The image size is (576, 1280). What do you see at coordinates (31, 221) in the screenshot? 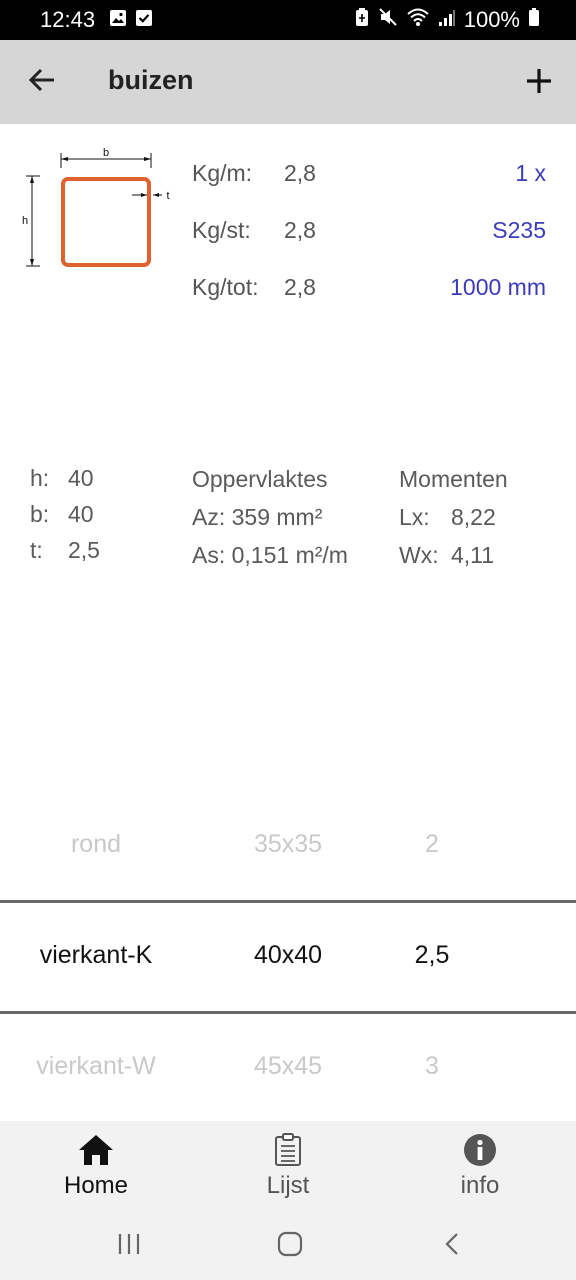
I see `dimension-h: h` at bounding box center [31, 221].